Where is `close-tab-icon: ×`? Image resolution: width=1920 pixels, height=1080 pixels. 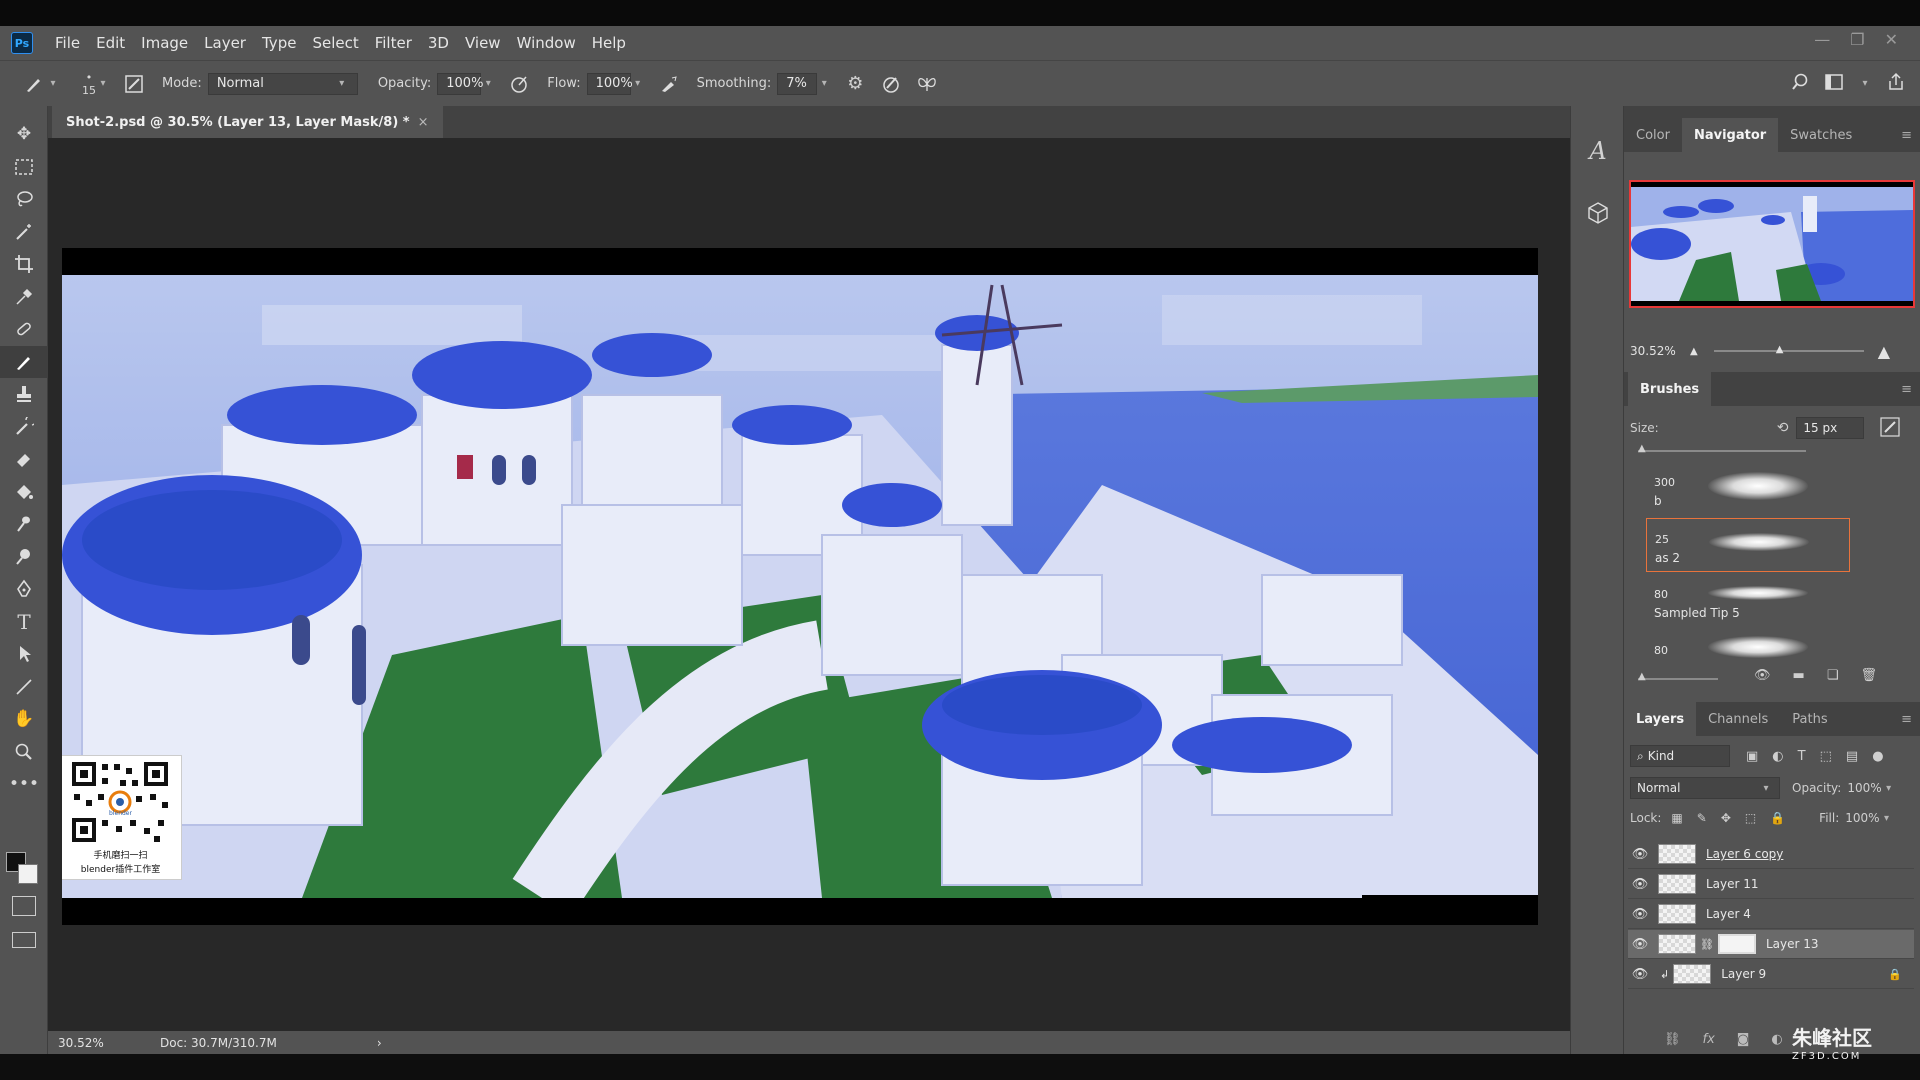
close-tab-icon: × is located at coordinates (423, 122).